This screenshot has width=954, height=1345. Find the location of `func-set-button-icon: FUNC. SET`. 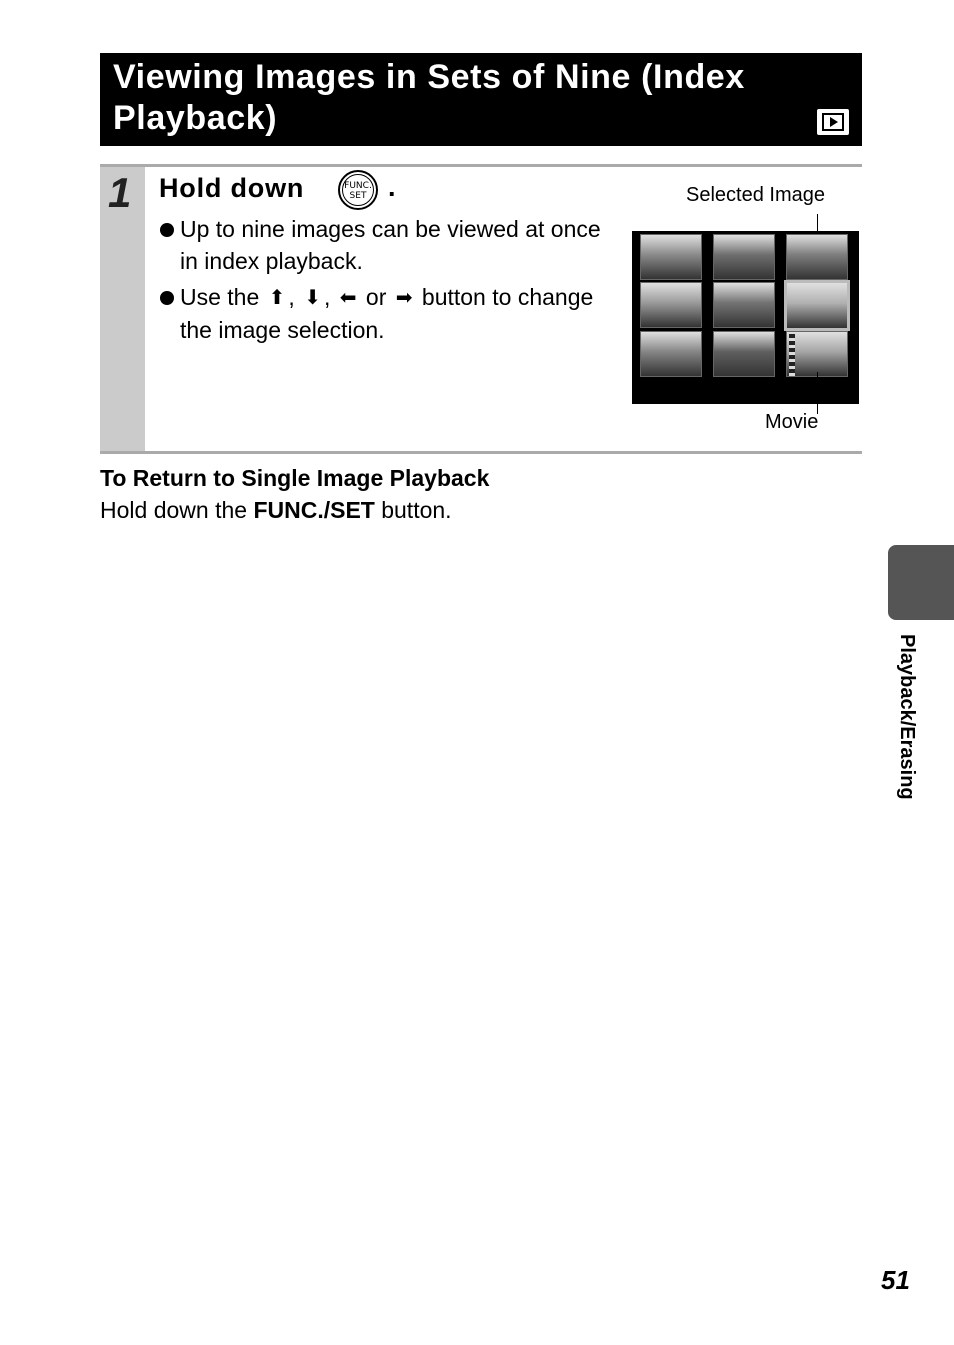

func-set-button-icon: FUNC. SET is located at coordinates (358, 190).